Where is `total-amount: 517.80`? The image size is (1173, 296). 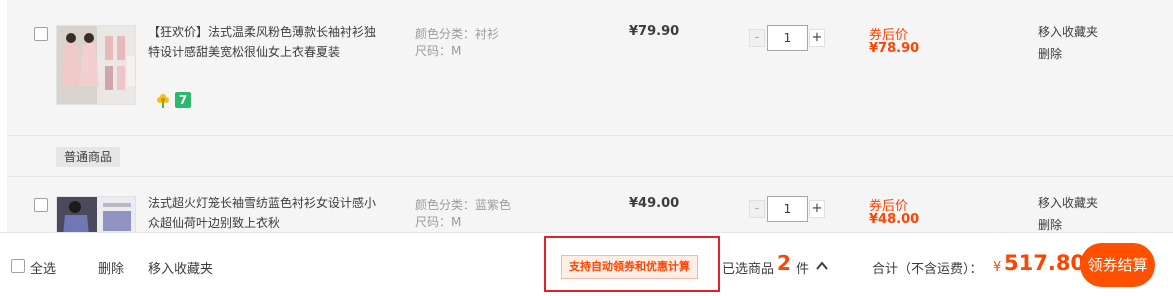 total-amount: 517.80 is located at coordinates (1045, 263).